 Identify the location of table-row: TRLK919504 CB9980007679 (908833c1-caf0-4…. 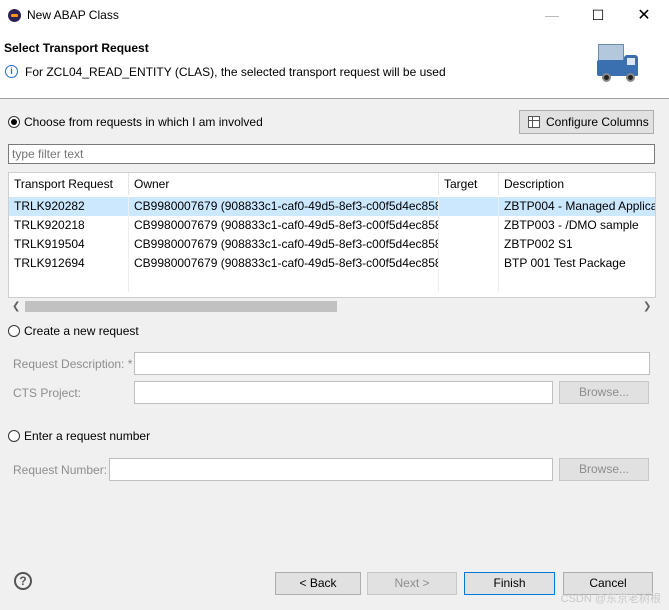
(332, 244).